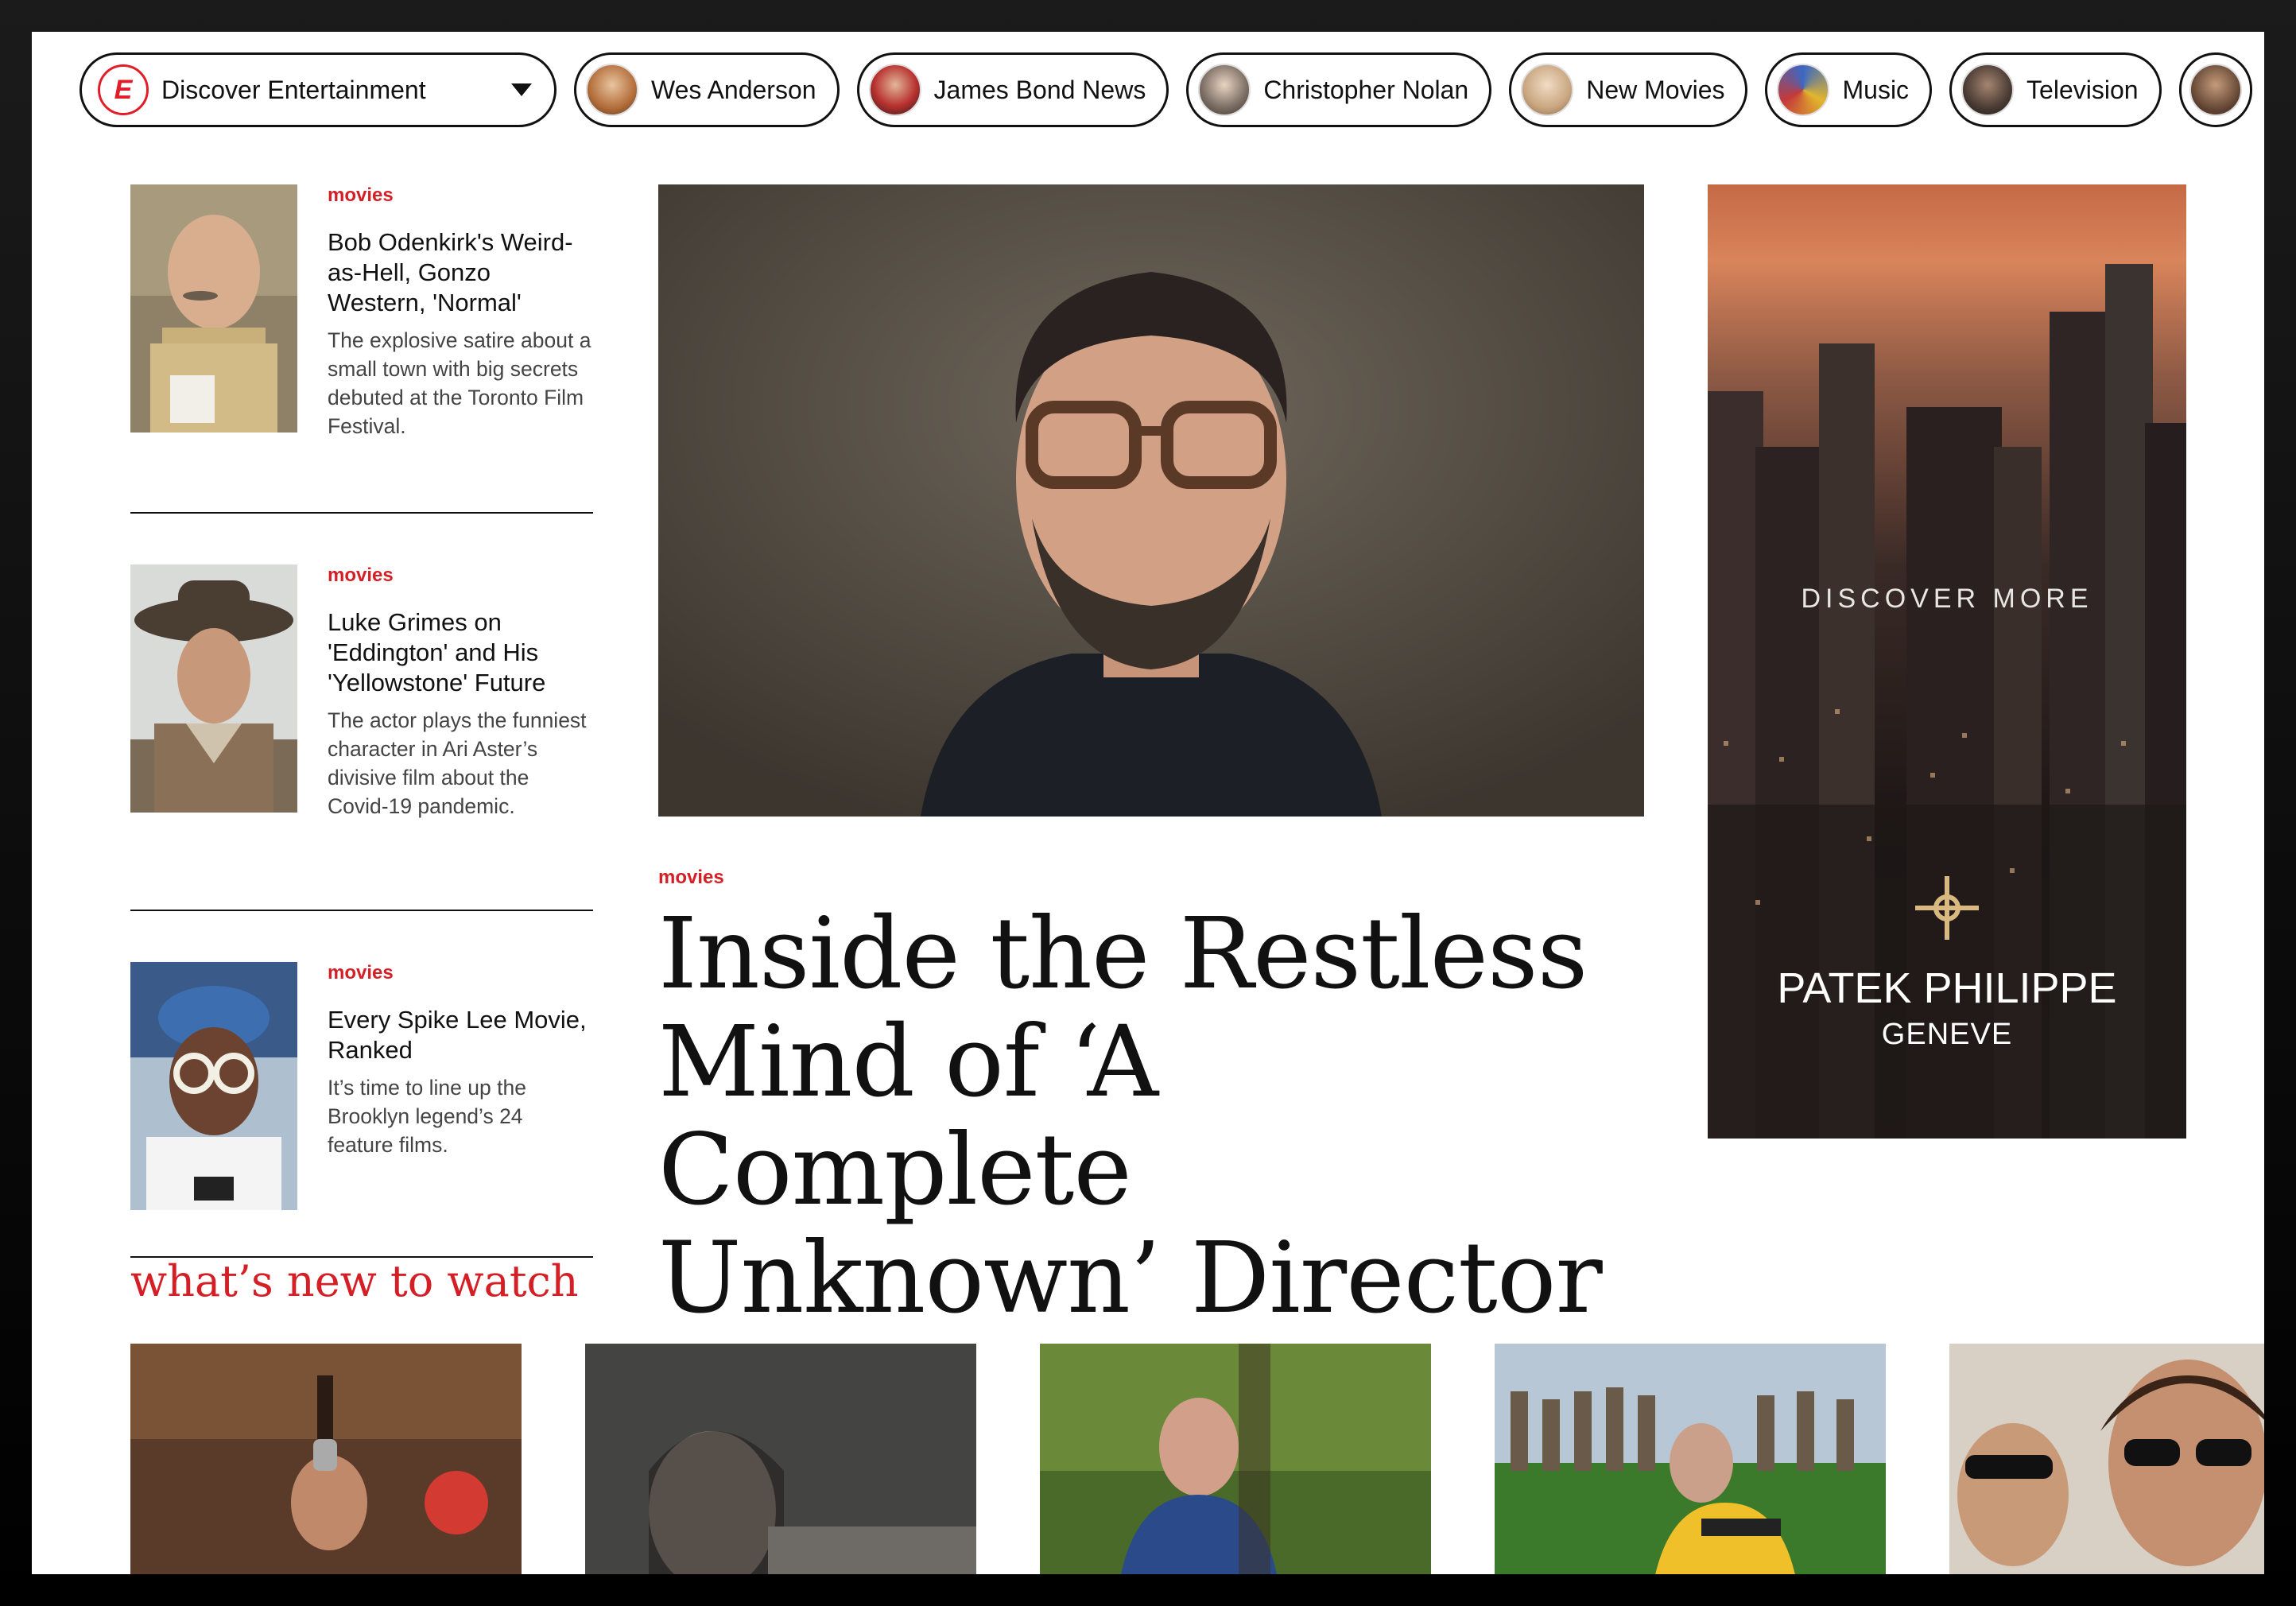 The width and height of the screenshot is (2296, 1606). I want to click on chip-label: James Bond News, so click(1039, 89).